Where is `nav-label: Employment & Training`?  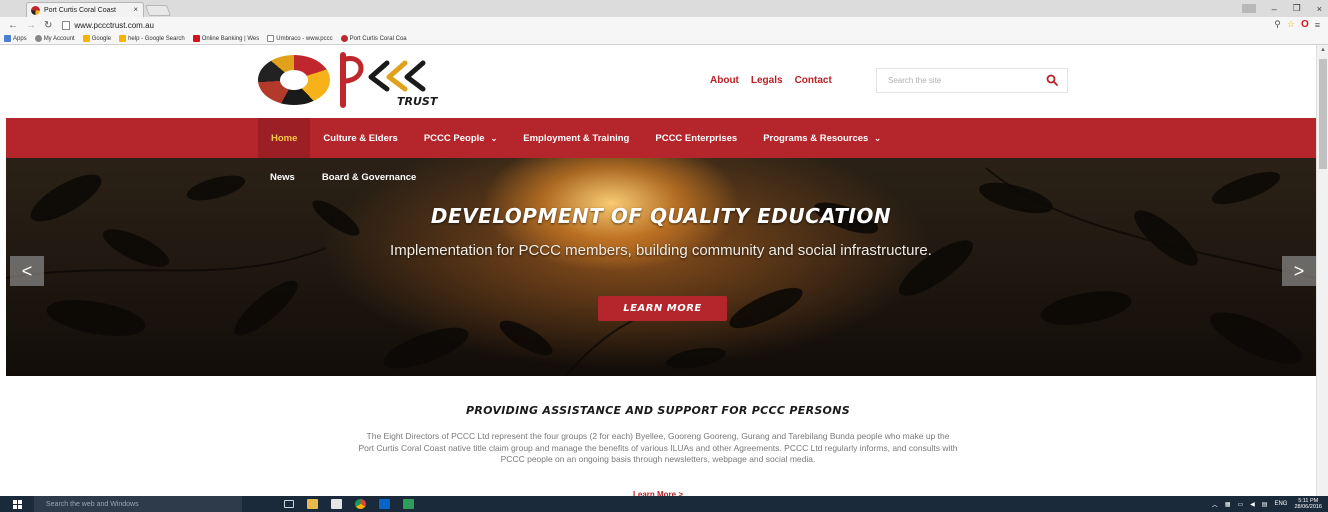
nav-label: Employment & Training is located at coordinates (576, 138).